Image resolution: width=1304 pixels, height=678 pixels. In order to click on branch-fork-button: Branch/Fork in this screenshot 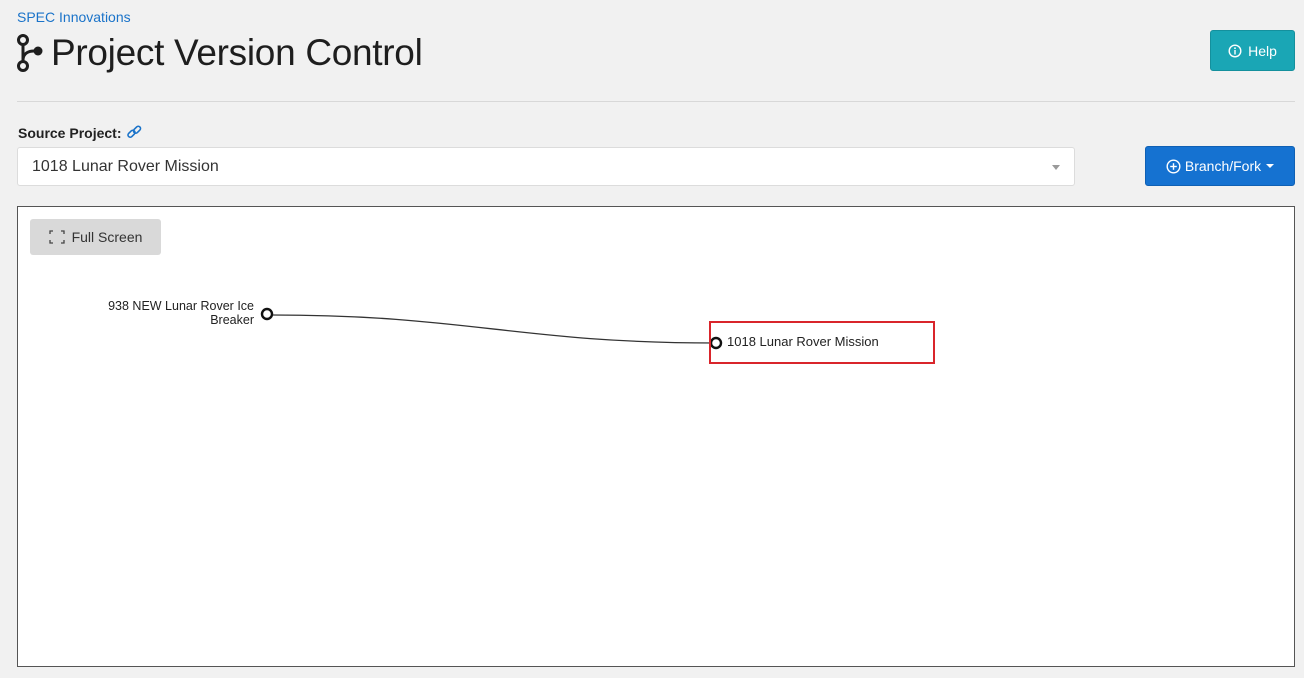, I will do `click(1220, 166)`.